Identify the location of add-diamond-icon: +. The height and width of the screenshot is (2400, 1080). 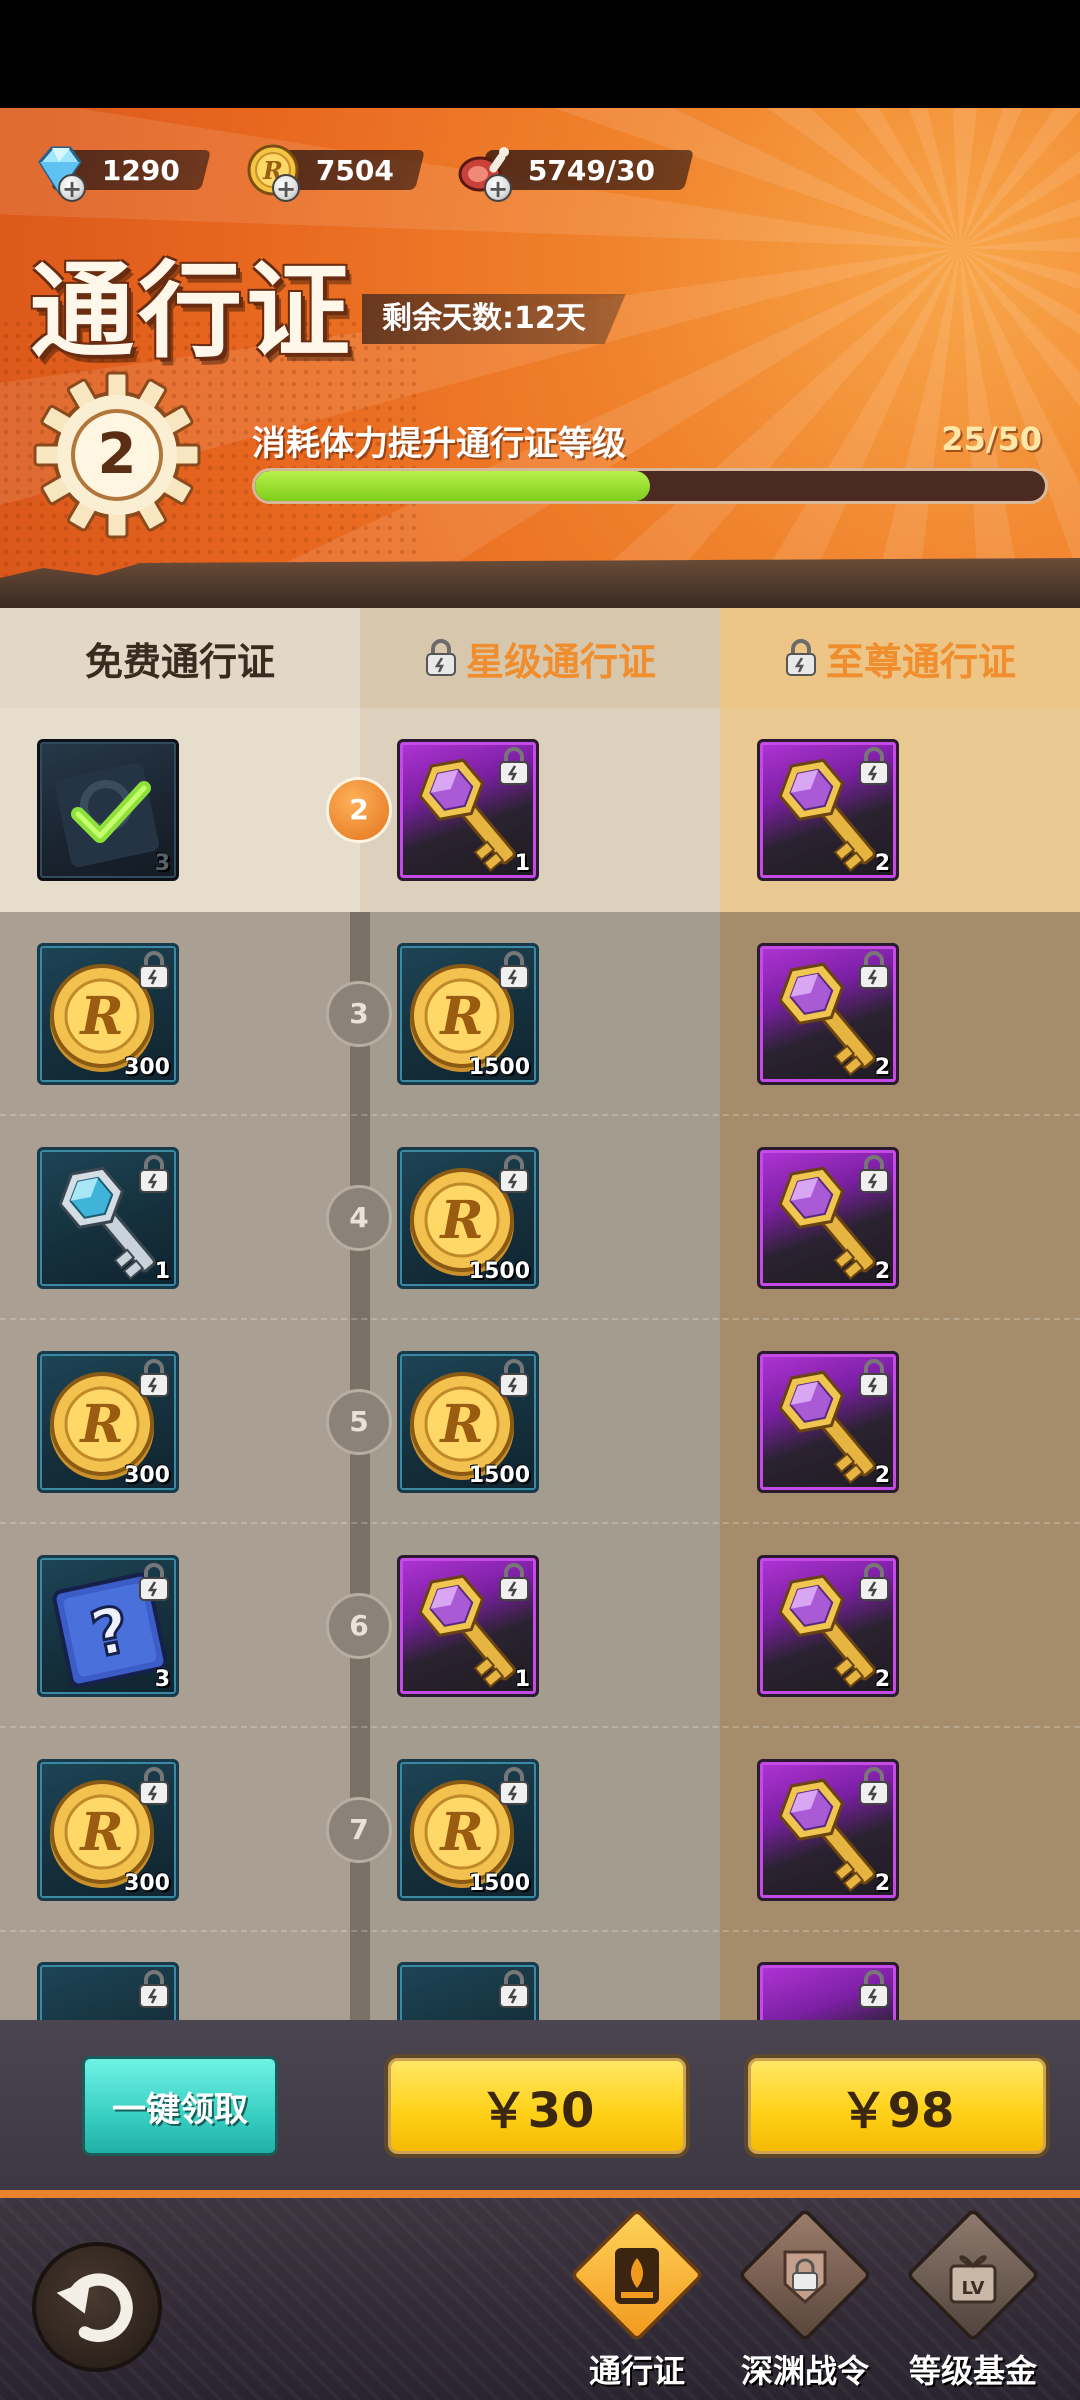
(72, 188).